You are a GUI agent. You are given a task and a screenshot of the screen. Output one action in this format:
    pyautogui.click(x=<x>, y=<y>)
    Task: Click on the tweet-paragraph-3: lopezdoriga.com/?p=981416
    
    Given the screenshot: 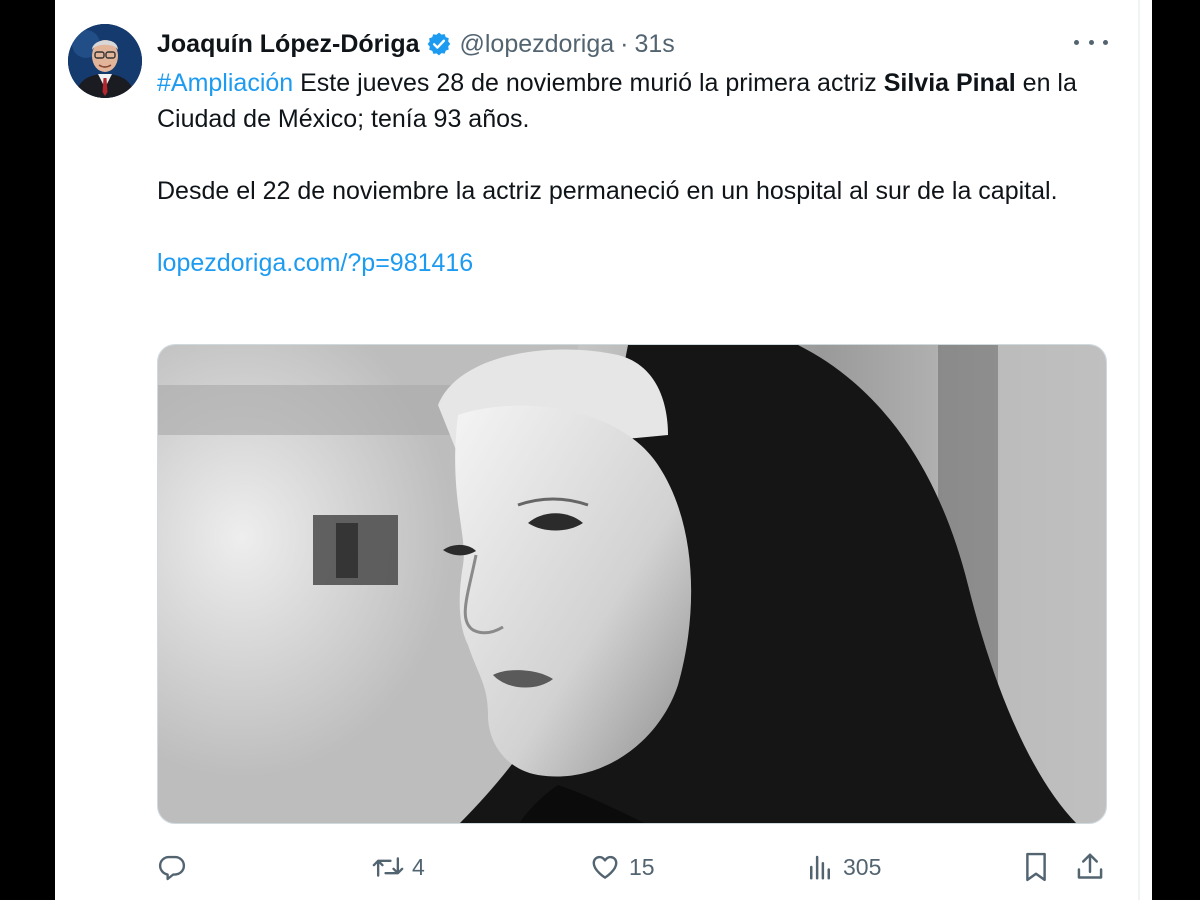 What is the action you would take?
    pyautogui.click(x=627, y=263)
    